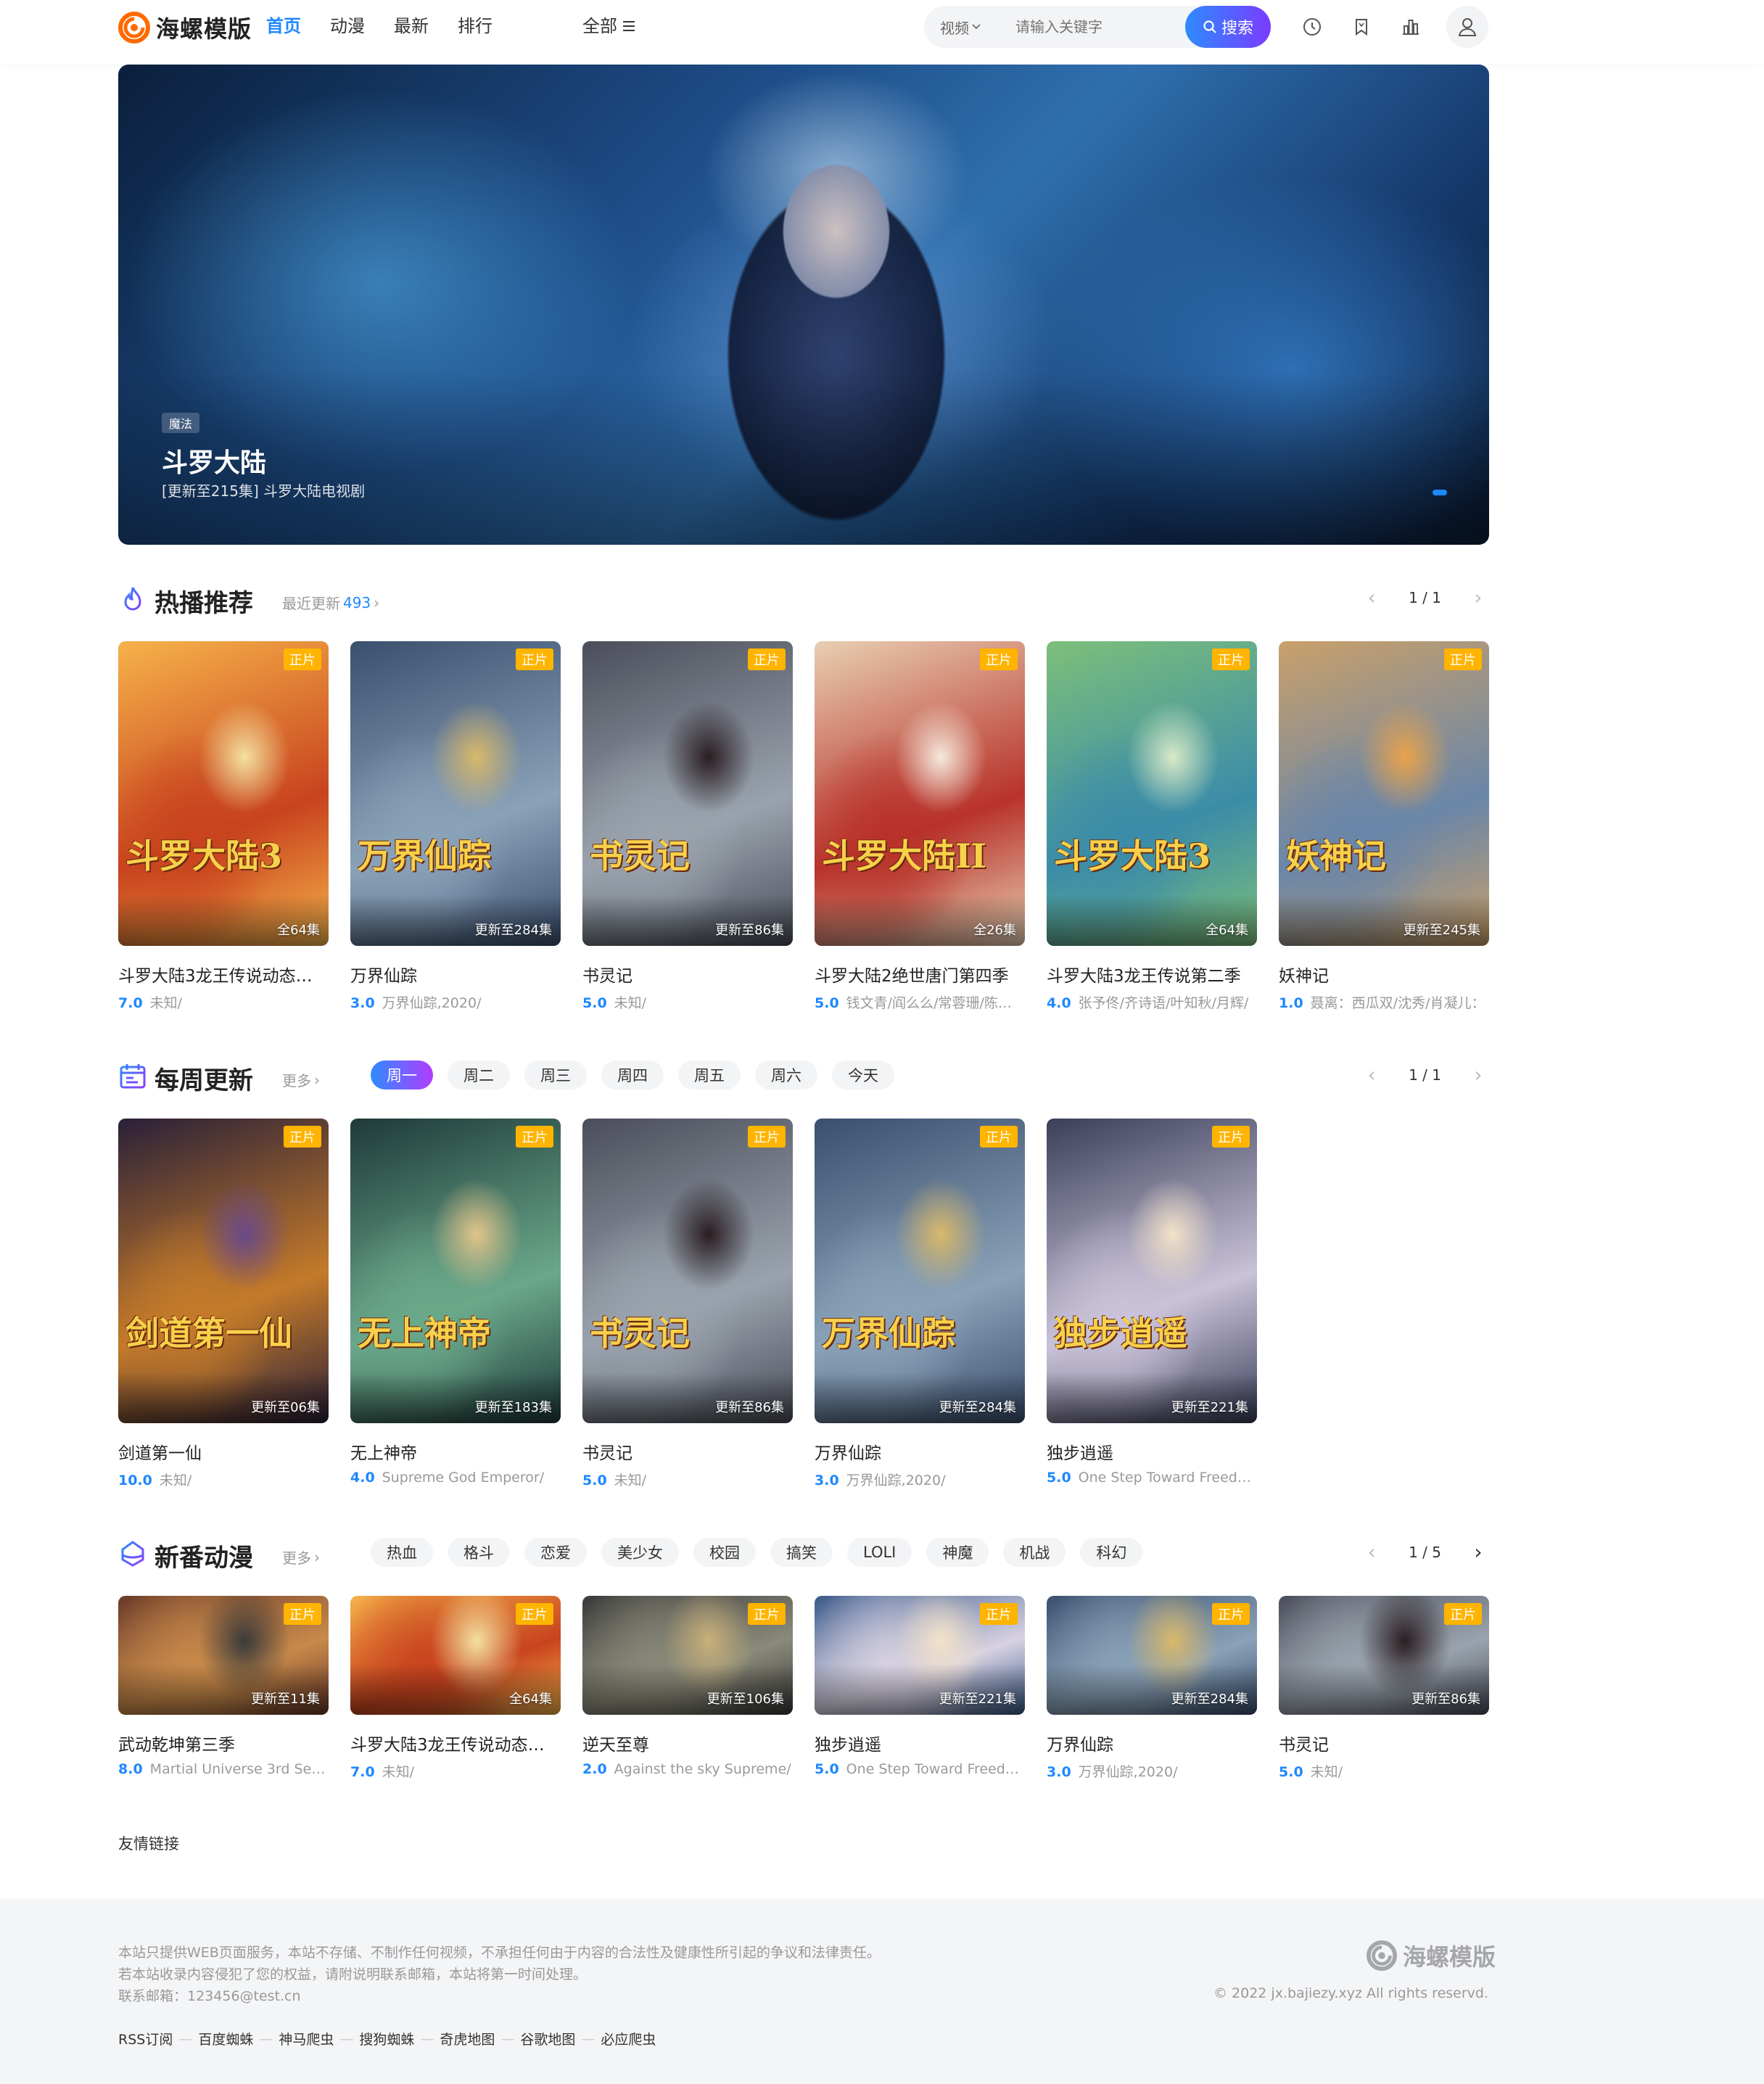 The width and height of the screenshot is (1764, 2084). Describe the element at coordinates (920, 1656) in the screenshot. I see `poster-image: 正片 更新至221集` at that location.